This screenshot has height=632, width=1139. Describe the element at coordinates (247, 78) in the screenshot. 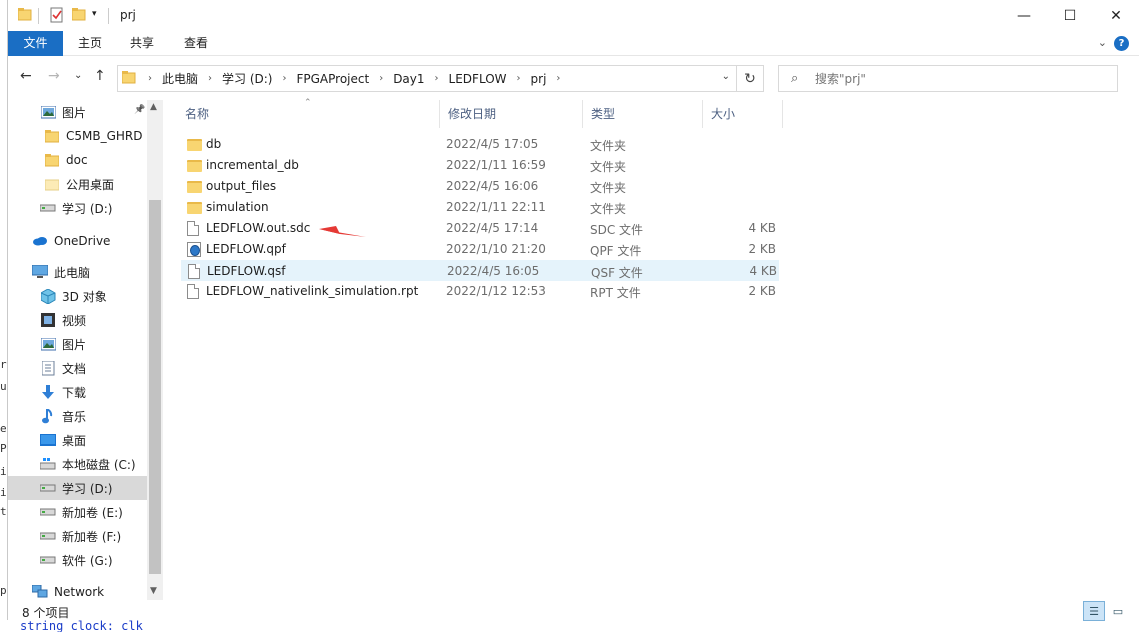

I see `breadcrumb-item: 学习 (D:)` at that location.